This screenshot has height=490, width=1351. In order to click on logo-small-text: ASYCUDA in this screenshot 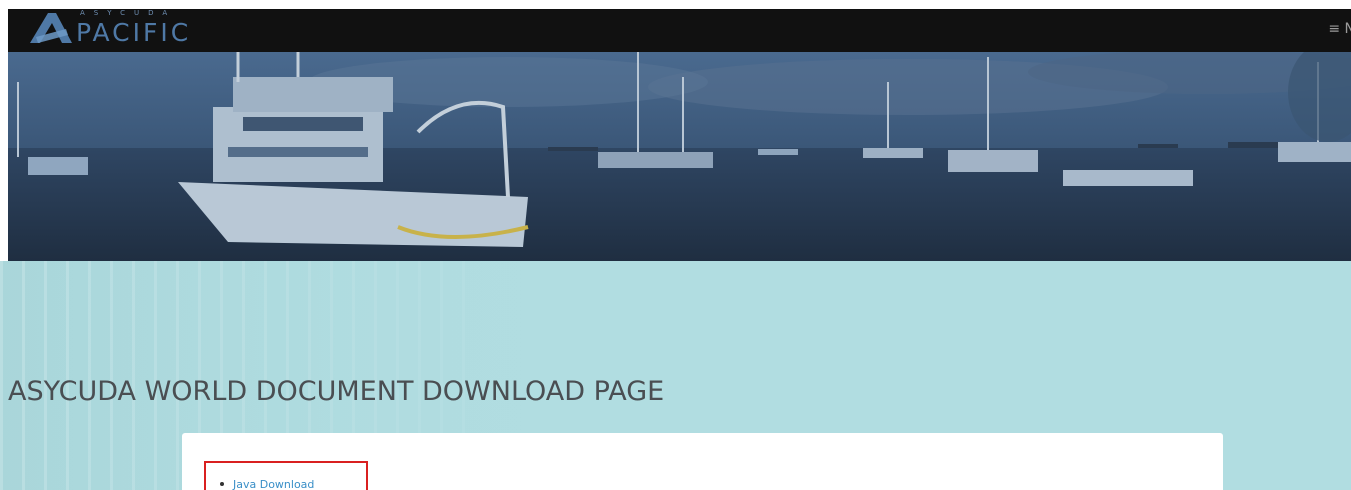, I will do `click(128, 13)`.